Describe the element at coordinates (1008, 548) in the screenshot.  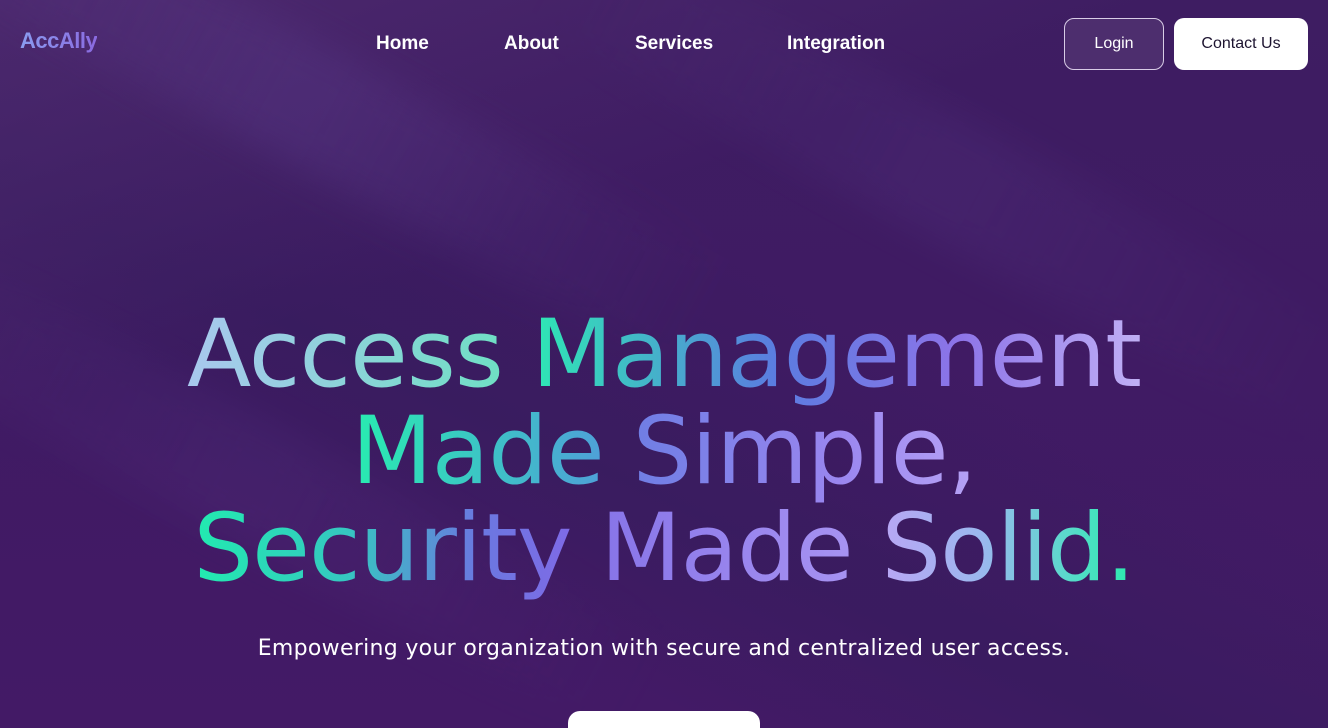
I see `hero-word-solid: Solid.` at that location.